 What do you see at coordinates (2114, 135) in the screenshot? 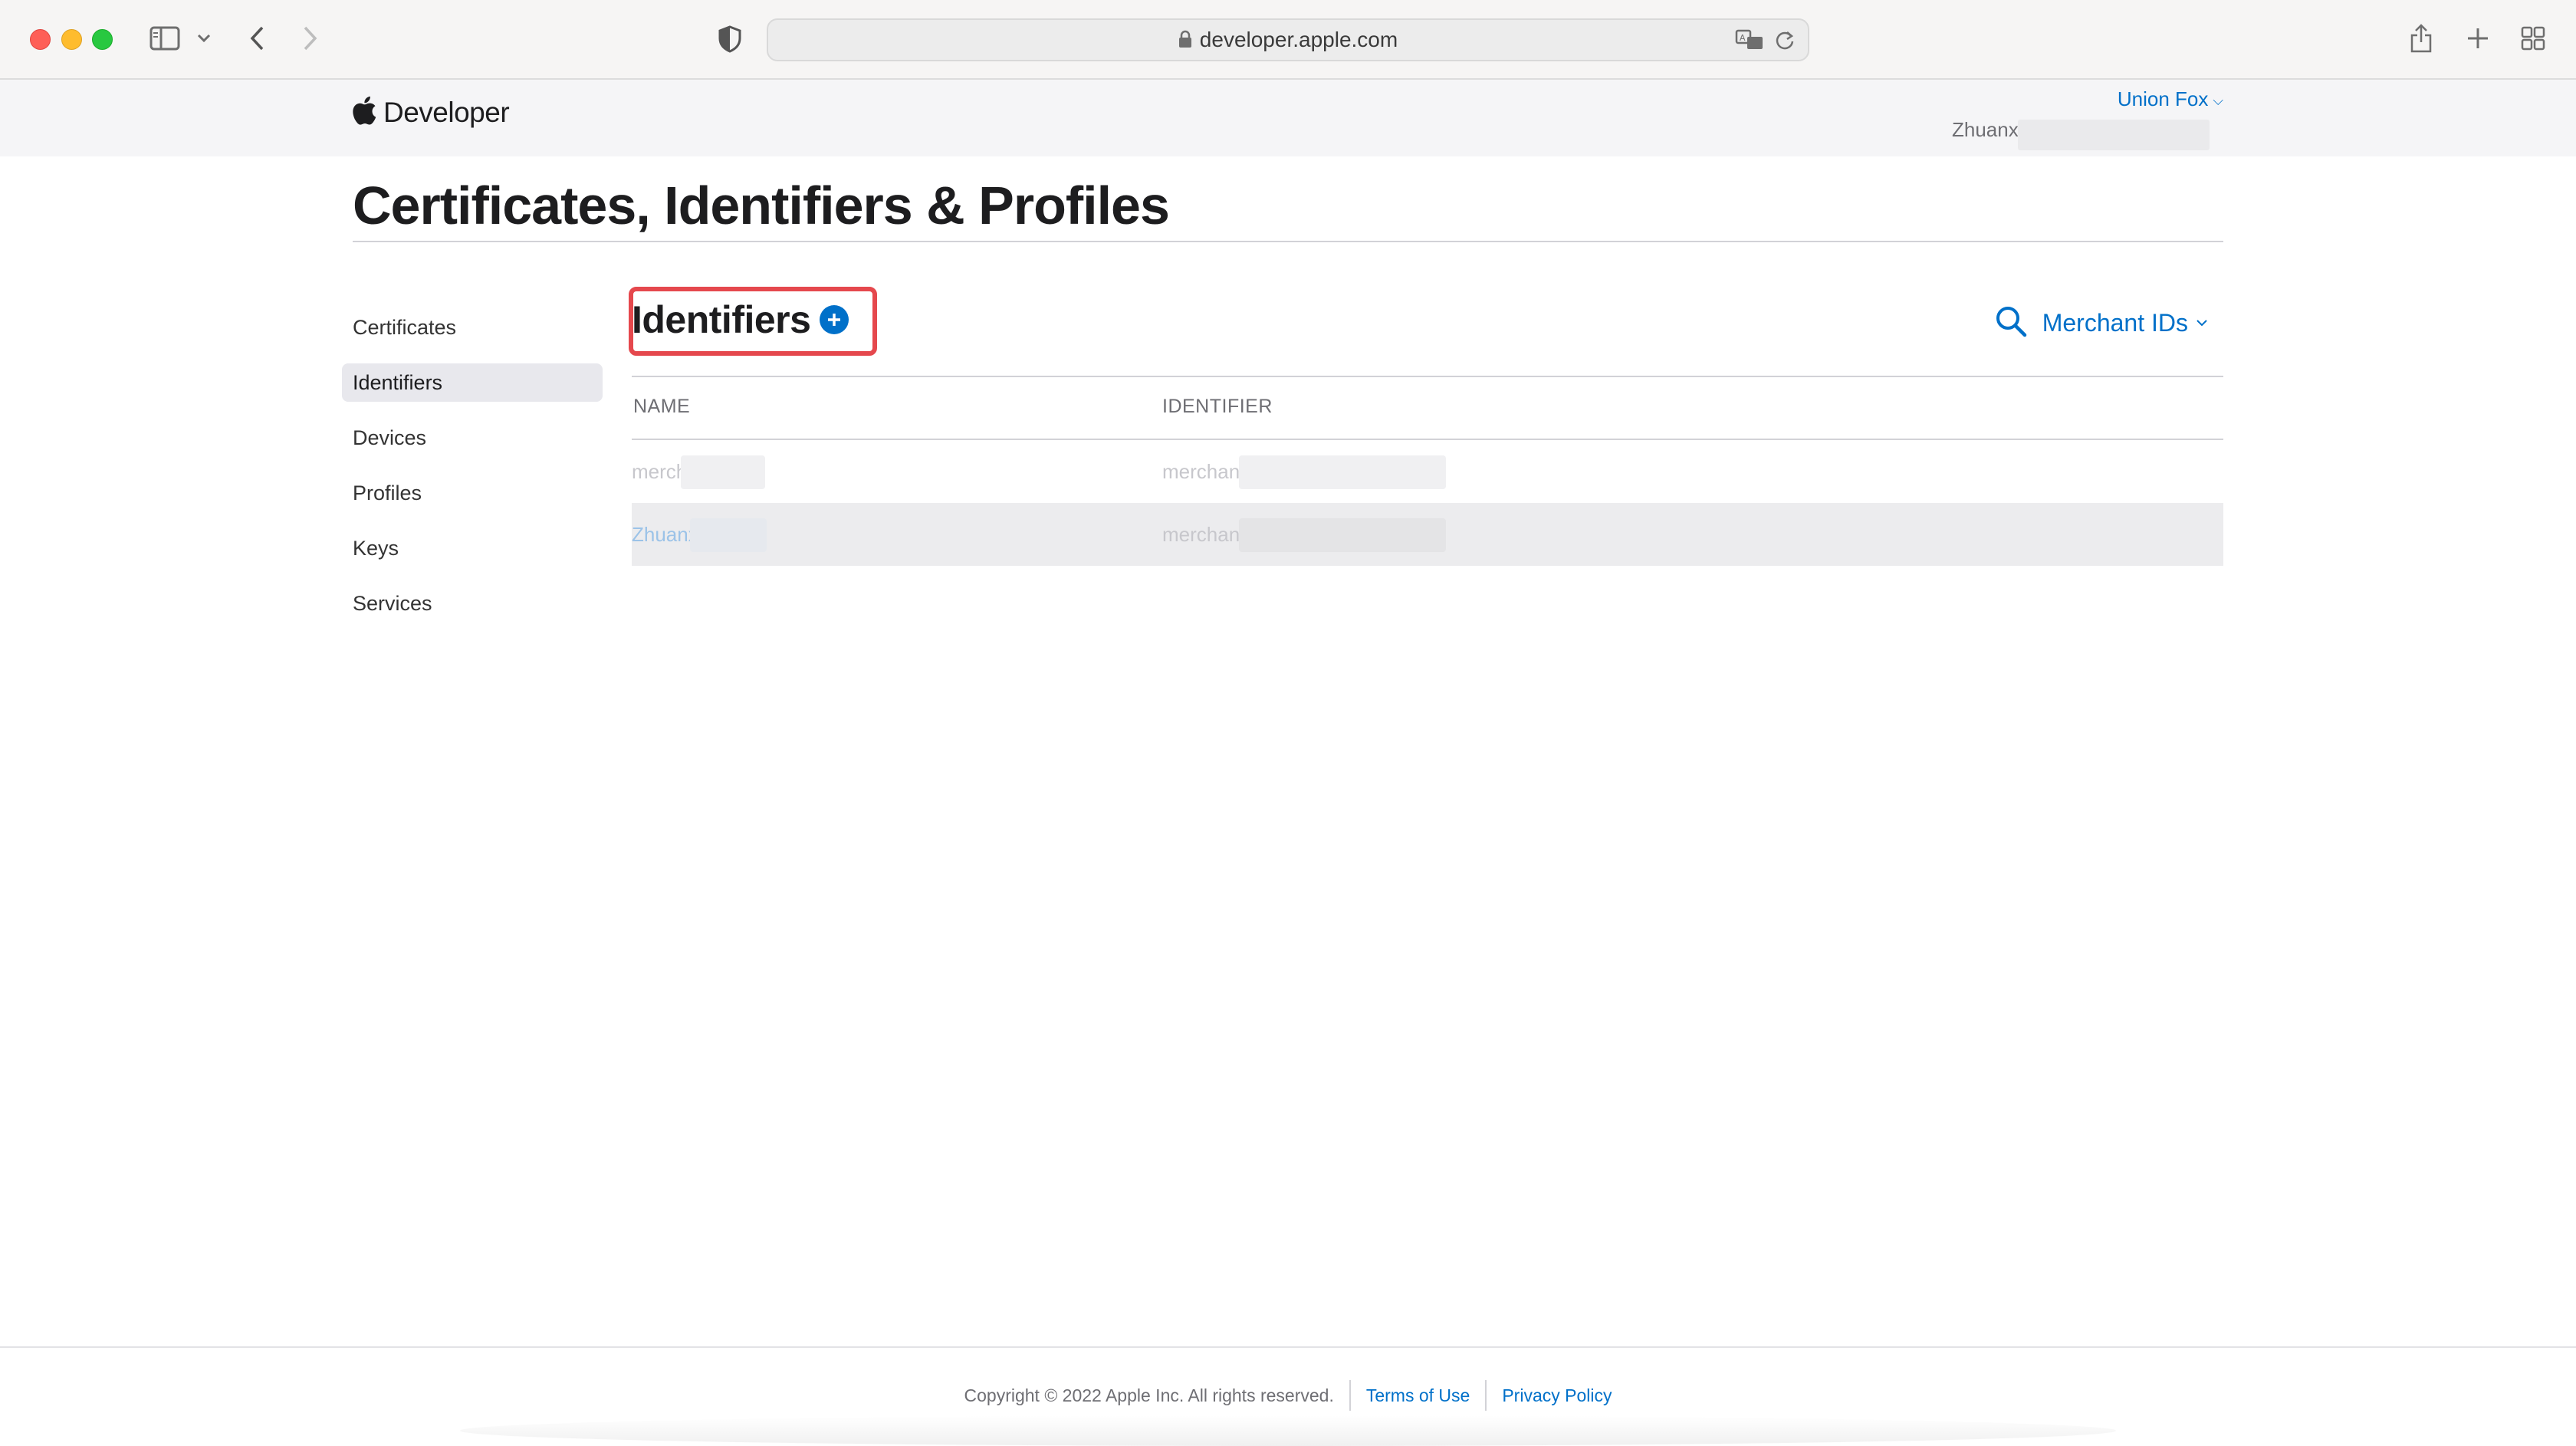
I see `redacted-account-text` at bounding box center [2114, 135].